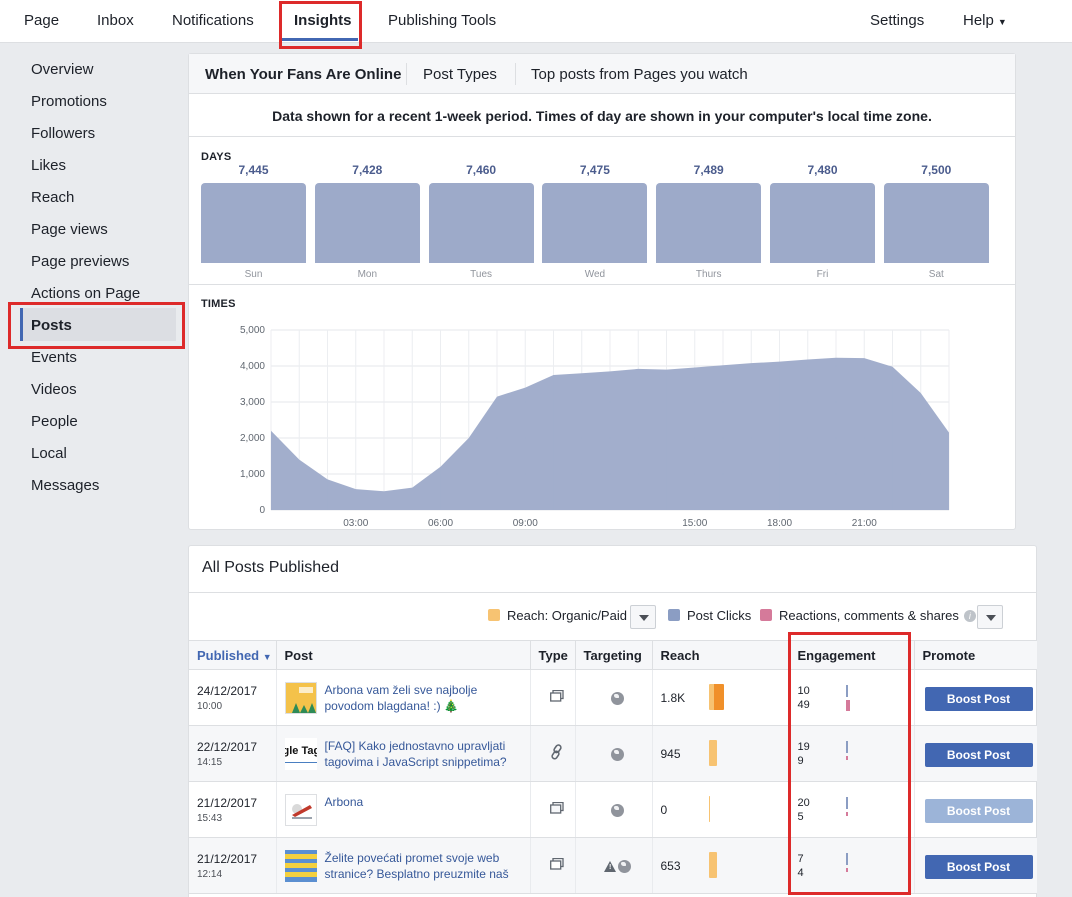  What do you see at coordinates (594, 170) in the screenshot?
I see `day-value-label: 7,475` at bounding box center [594, 170].